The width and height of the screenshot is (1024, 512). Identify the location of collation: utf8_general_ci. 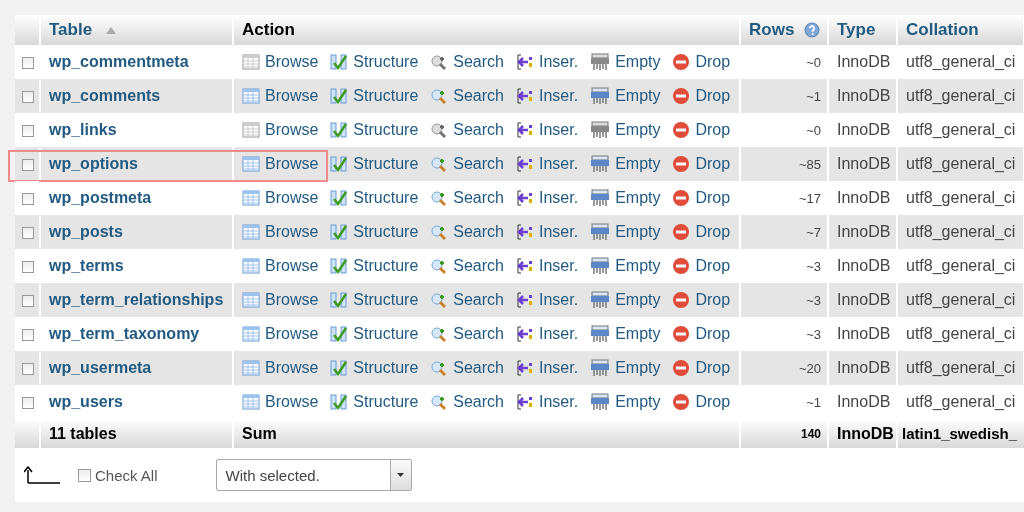
(961, 401).